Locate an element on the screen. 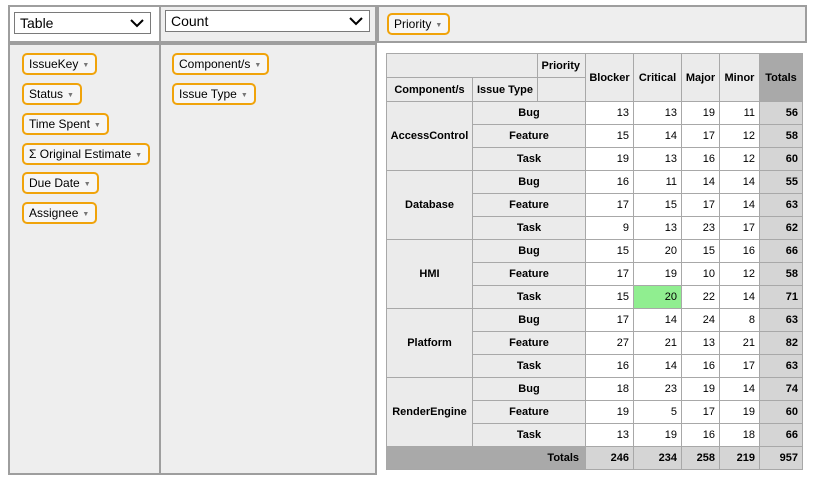 The height and width of the screenshot is (482, 815). table-row: Database Bug 16 11 14 14 55 is located at coordinates (594, 205).